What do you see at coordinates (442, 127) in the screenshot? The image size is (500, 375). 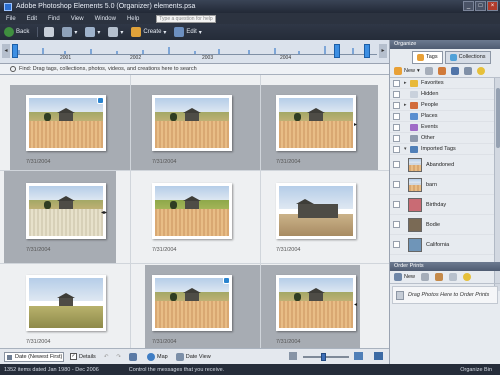 I see `tag-row-events: Events` at bounding box center [442, 127].